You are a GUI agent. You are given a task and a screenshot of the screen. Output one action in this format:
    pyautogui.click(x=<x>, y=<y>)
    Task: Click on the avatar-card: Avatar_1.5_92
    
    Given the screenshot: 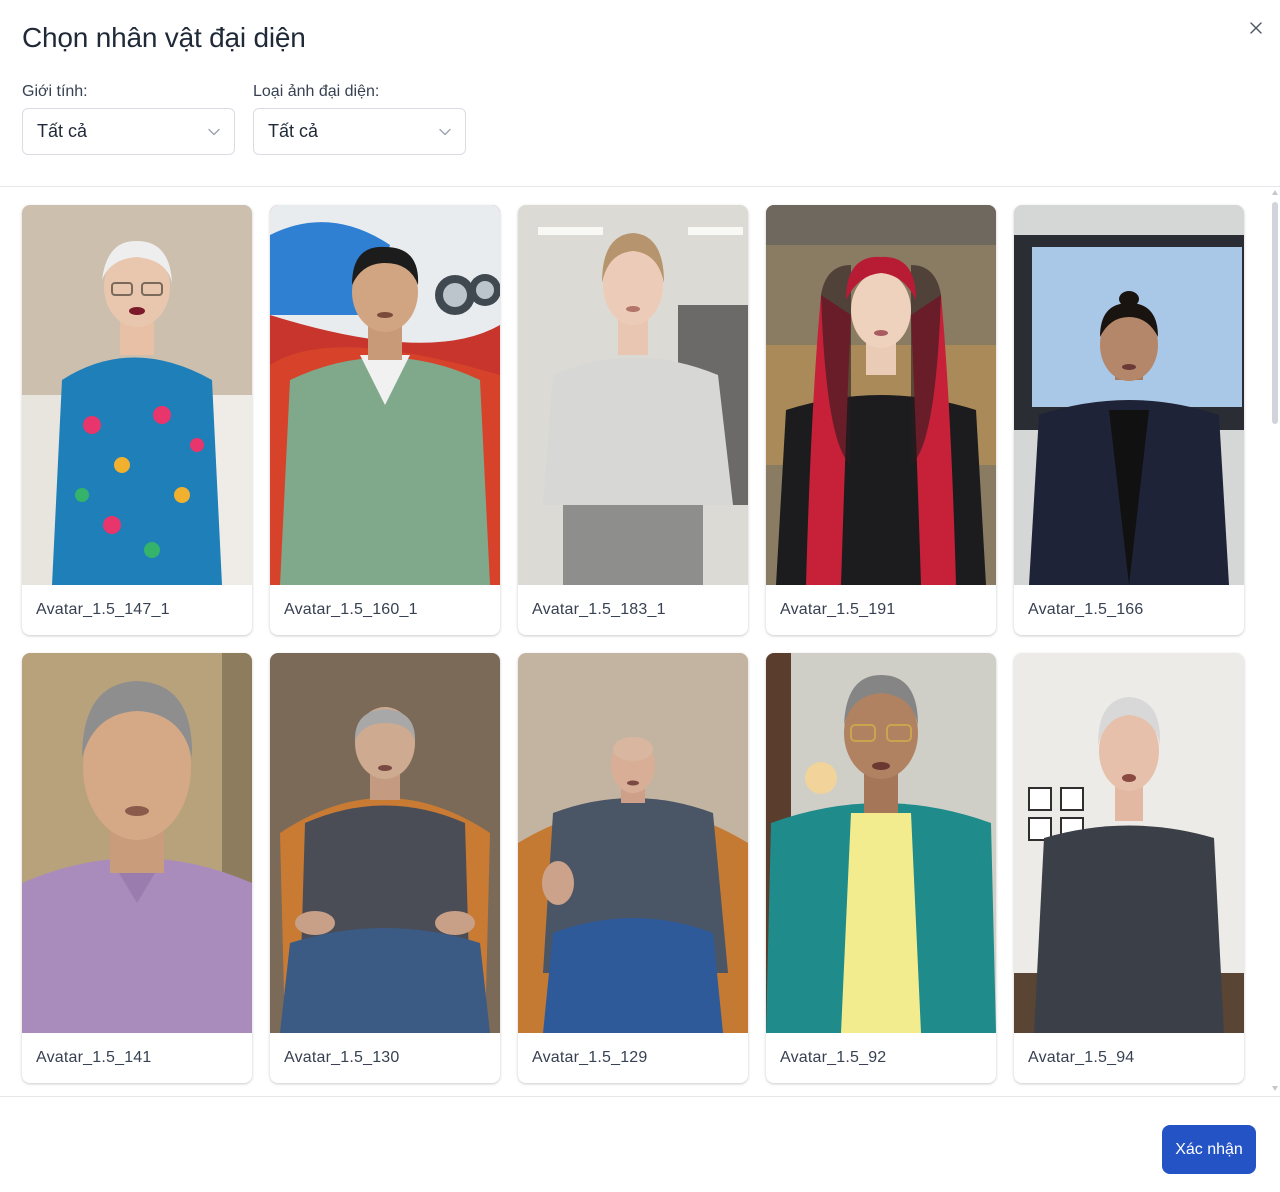 What is the action you would take?
    pyautogui.click(x=881, y=868)
    